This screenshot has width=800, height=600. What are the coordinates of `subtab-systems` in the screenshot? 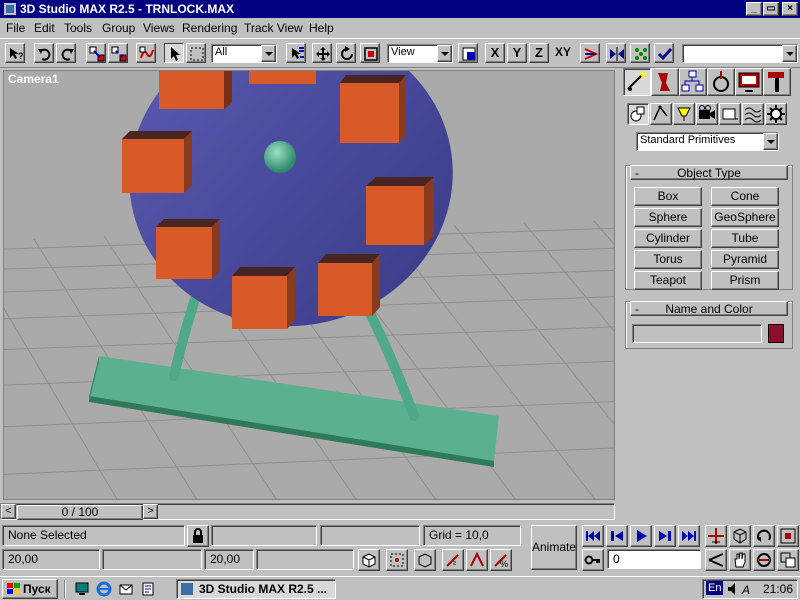 It's located at (776, 114).